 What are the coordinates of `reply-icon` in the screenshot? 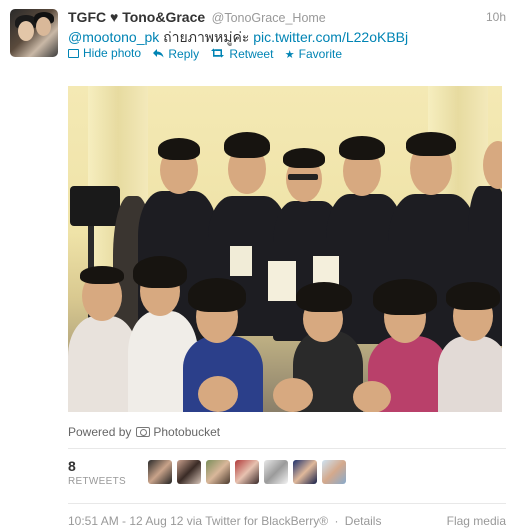 It's located at (158, 54).